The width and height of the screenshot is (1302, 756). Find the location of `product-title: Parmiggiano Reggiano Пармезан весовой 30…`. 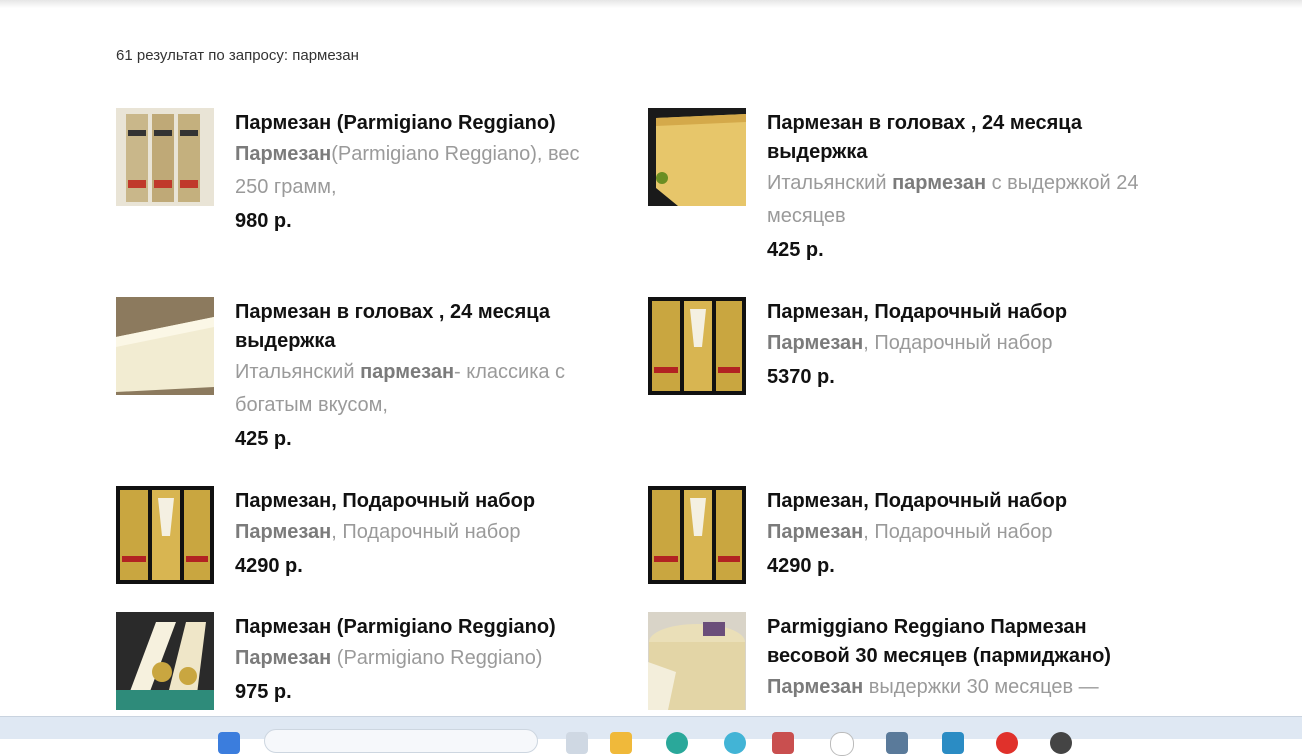

product-title: Parmiggiano Reggiano Пармезан весовой 30… is located at coordinates (957, 642).